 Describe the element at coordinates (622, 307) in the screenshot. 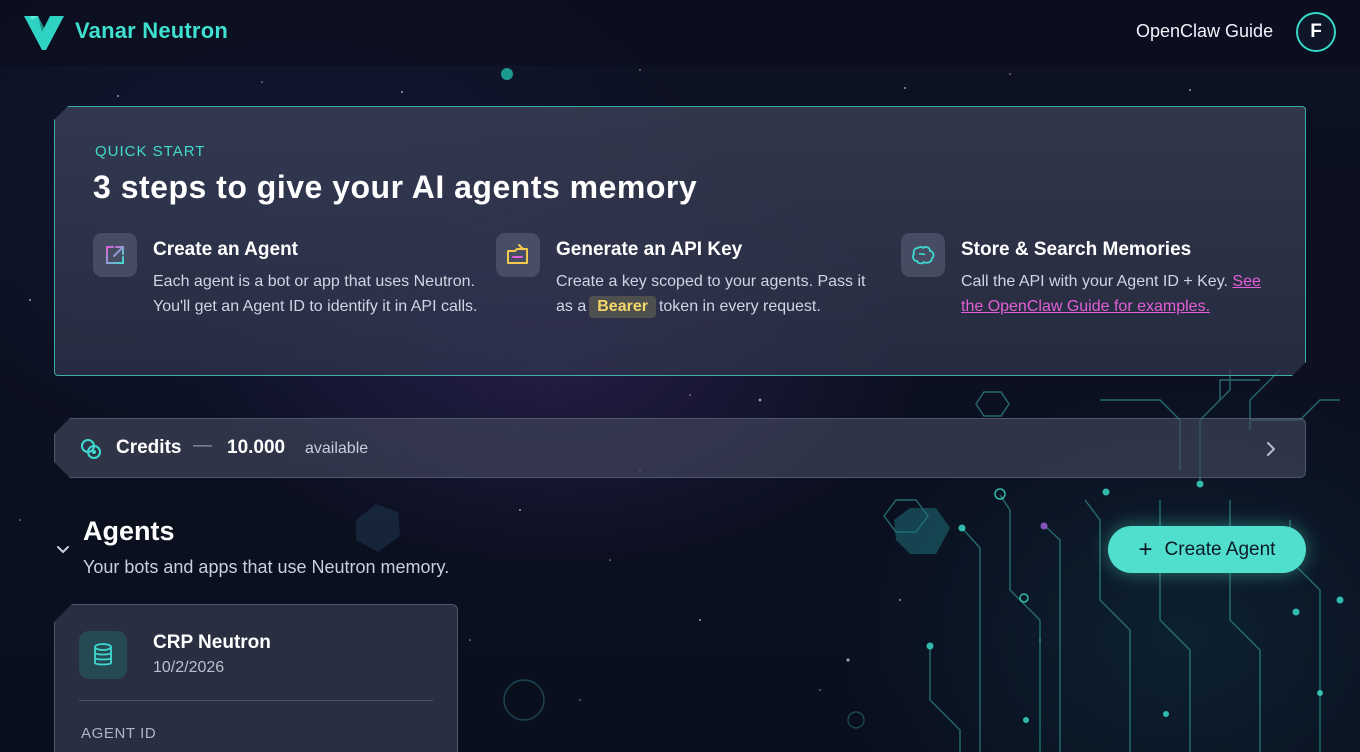

I see `bearer-code-badge: Bearer` at that location.